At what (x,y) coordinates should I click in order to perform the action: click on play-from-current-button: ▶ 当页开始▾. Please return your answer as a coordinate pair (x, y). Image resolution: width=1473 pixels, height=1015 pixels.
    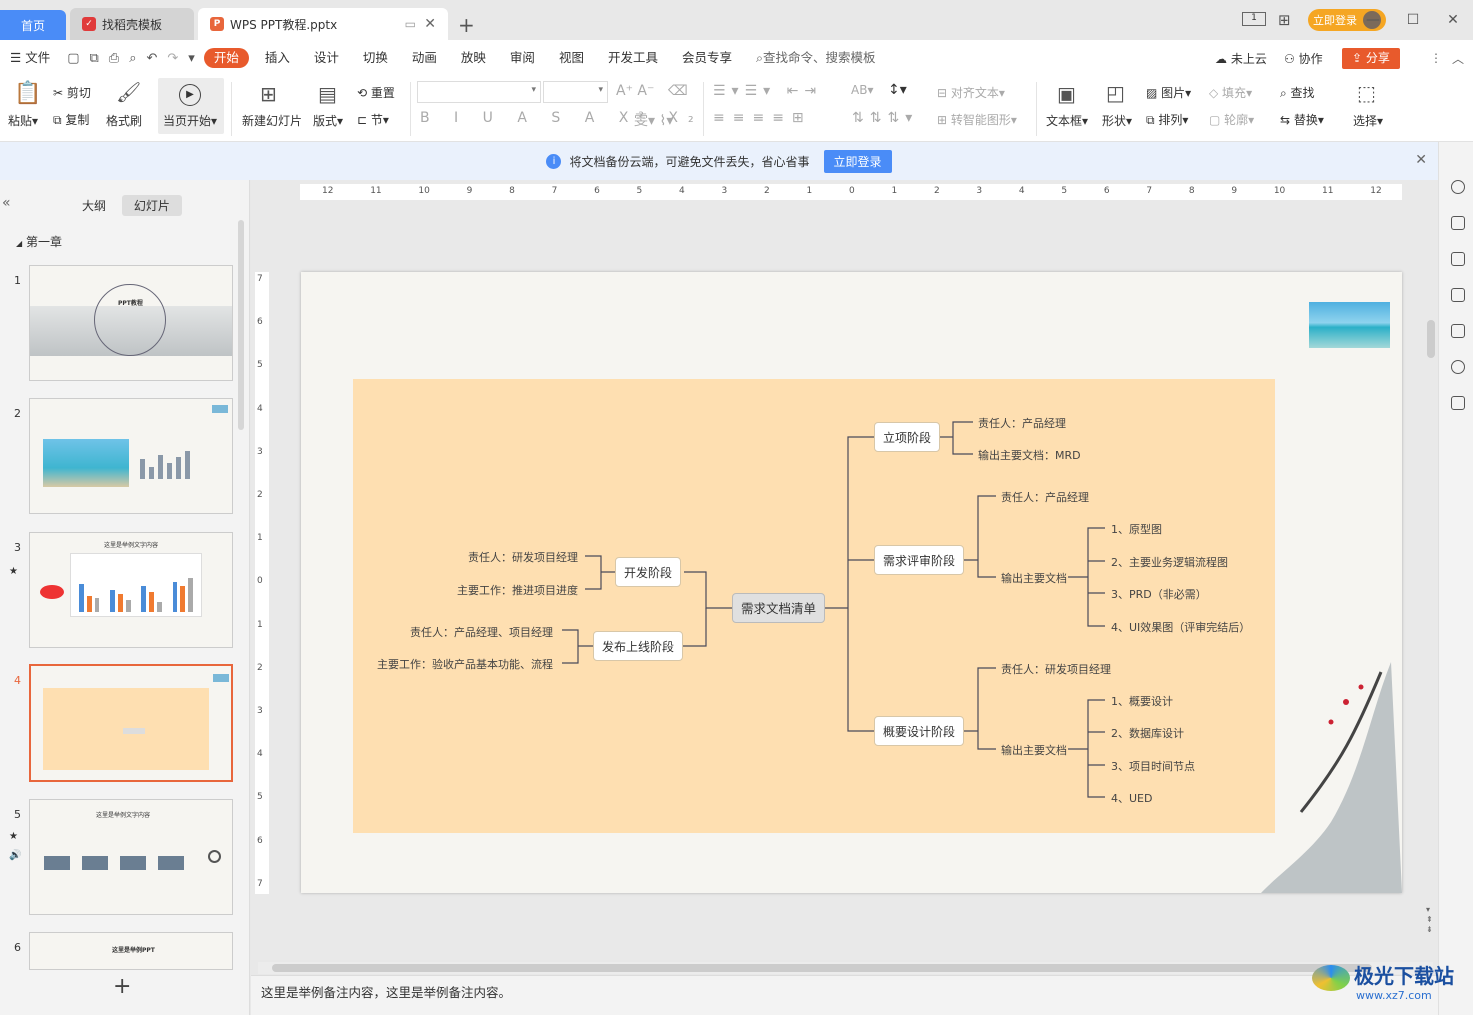
    Looking at the image, I should click on (191, 106).